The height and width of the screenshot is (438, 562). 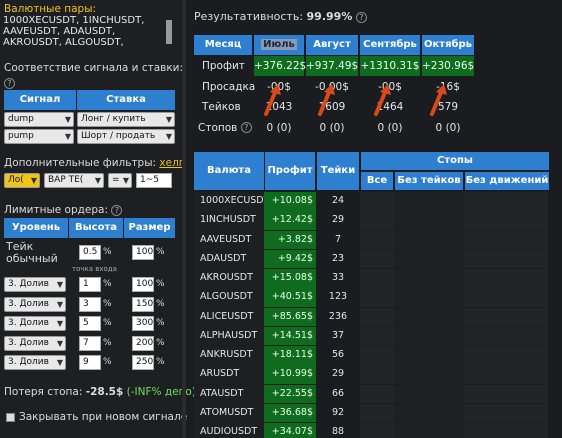 What do you see at coordinates (10, 417) in the screenshot?
I see `close-checkbox` at bounding box center [10, 417].